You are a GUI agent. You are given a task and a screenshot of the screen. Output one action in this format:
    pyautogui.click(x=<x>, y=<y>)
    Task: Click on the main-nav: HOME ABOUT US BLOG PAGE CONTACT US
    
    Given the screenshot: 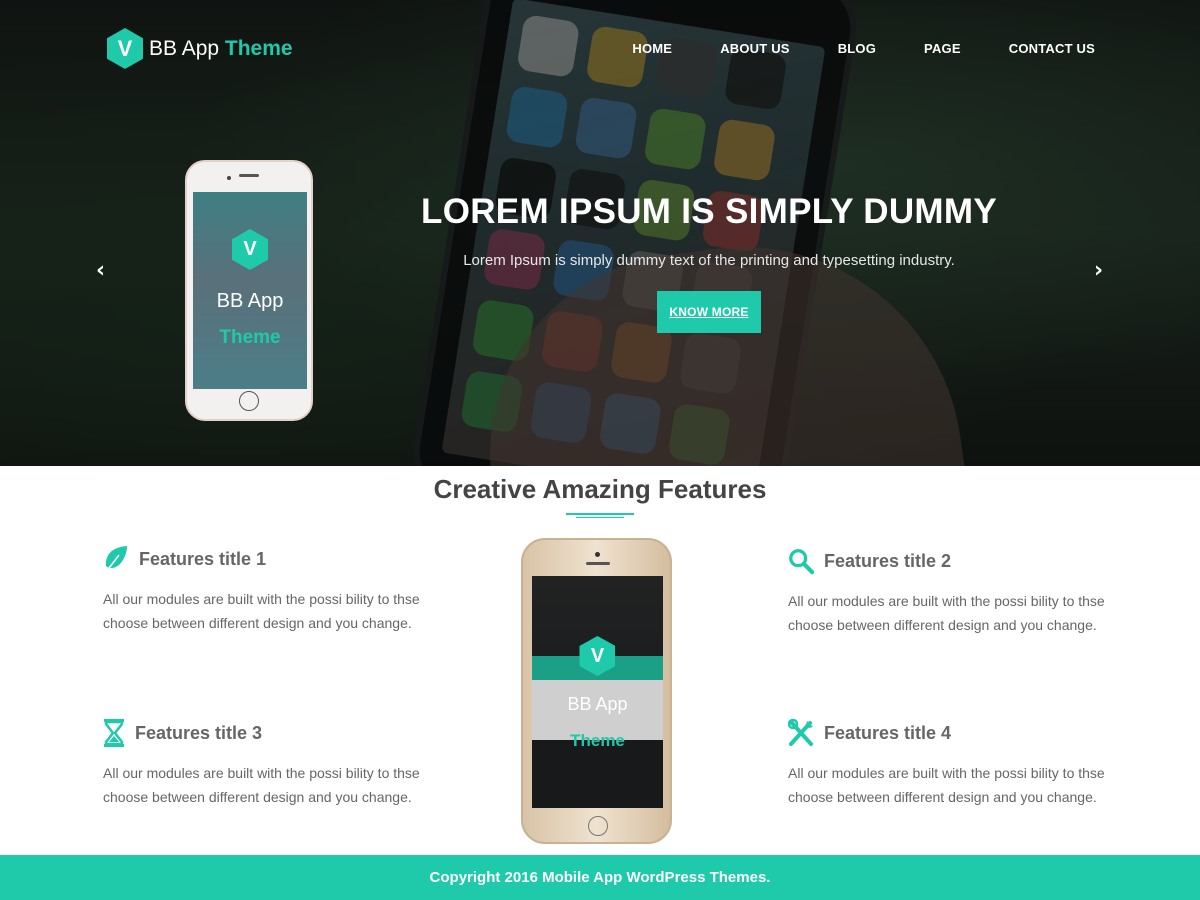 What is the action you would take?
    pyautogui.click(x=839, y=48)
    